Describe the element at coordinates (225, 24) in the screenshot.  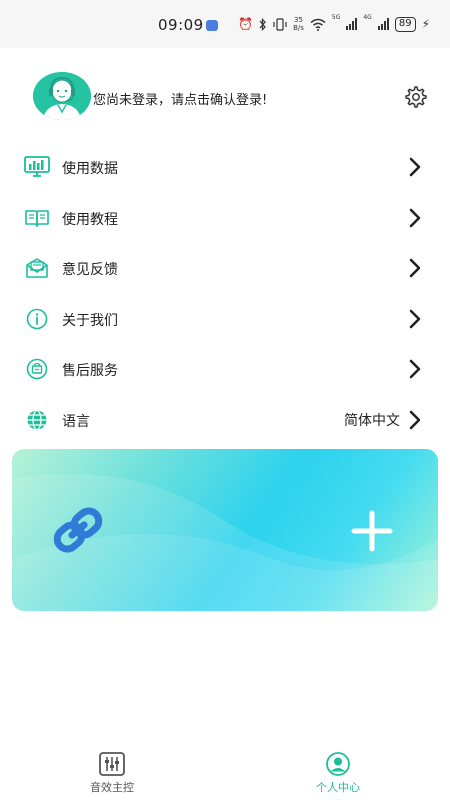
I see `status-bar: 09:09 ⏰ 35 B/s 5G 4G 89 ⚡` at that location.